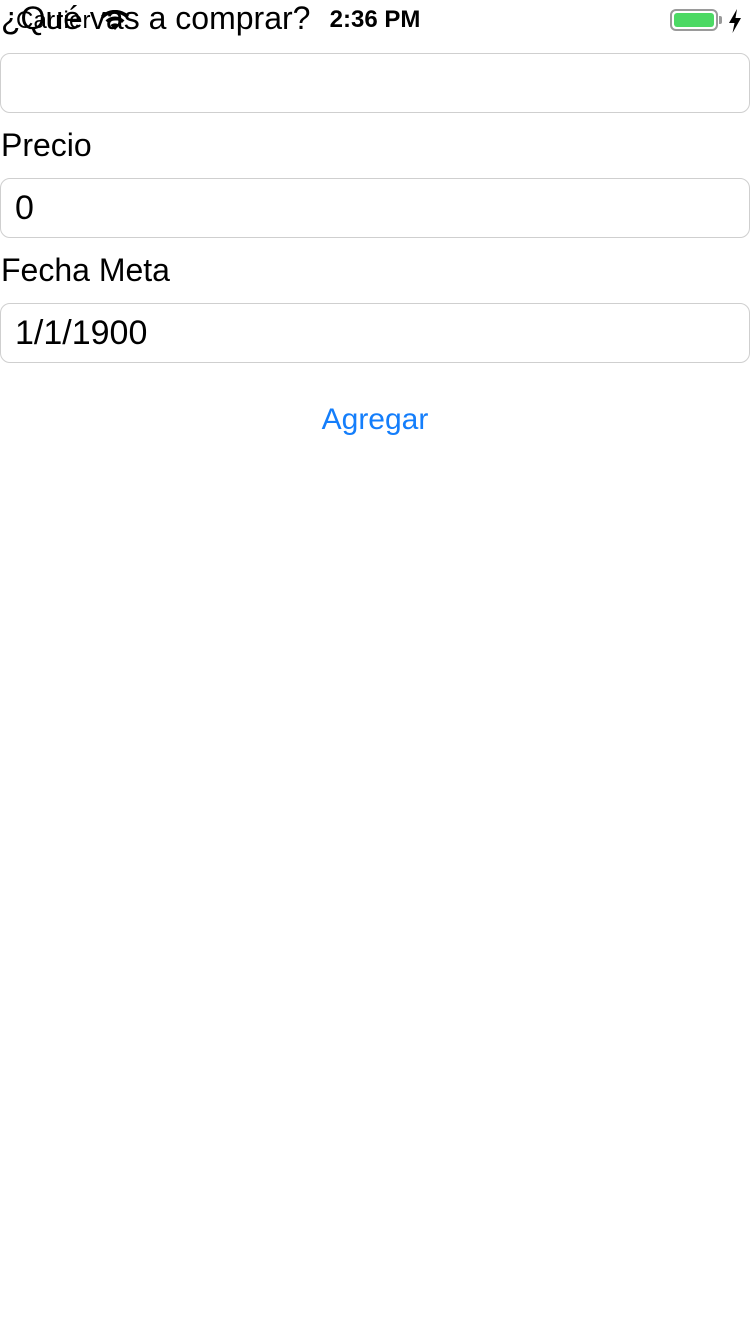  Describe the element at coordinates (375, 83) in the screenshot. I see `item-input` at that location.